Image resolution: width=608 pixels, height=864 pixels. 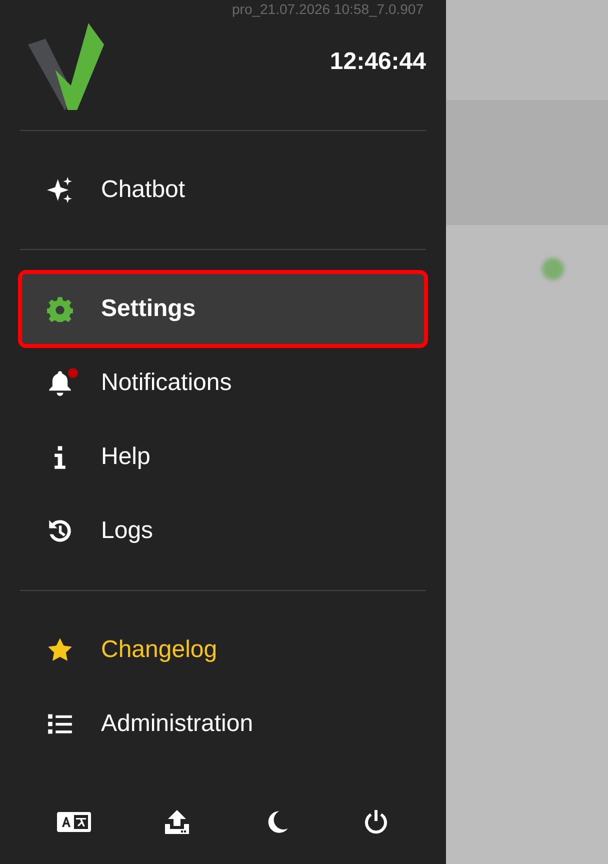 I want to click on menu-item: Logs, so click(x=223, y=531).